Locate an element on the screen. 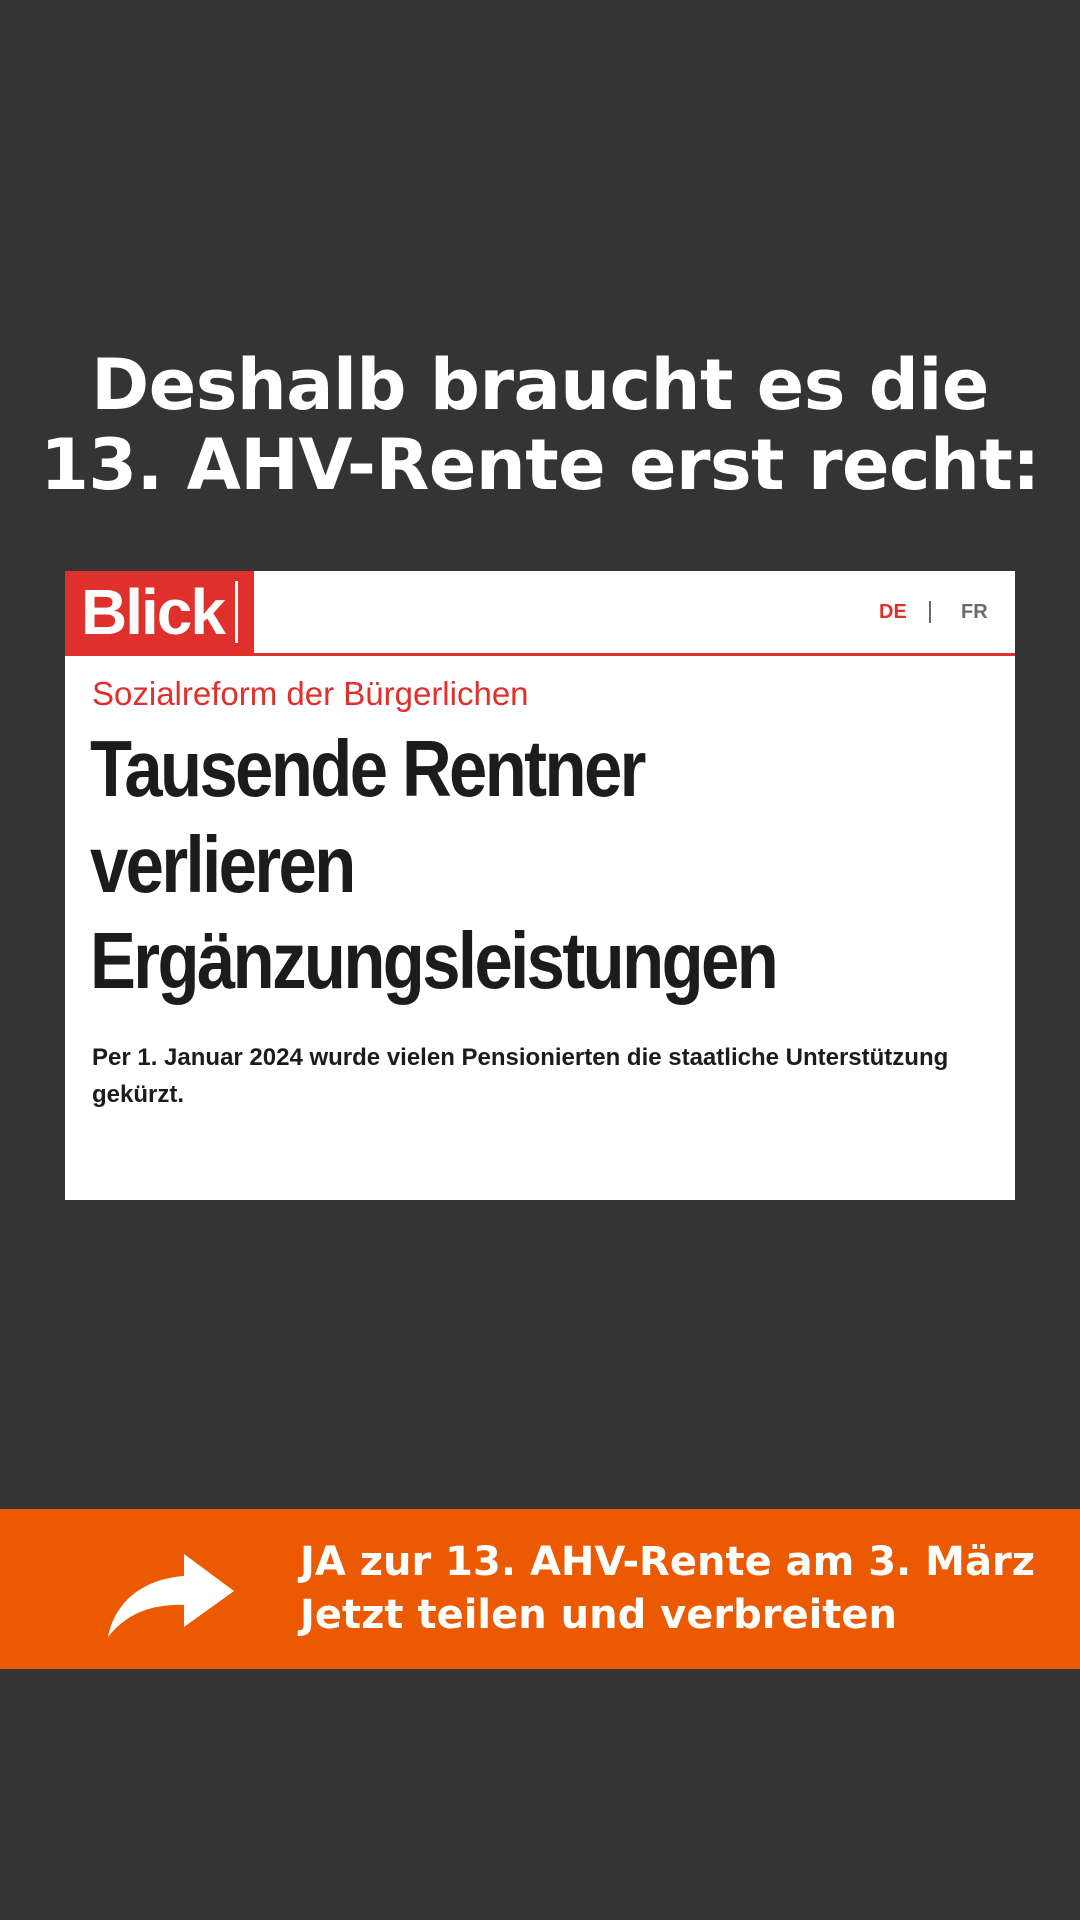 The height and width of the screenshot is (1920, 1080). blick-logo: Blick is located at coordinates (159, 612).